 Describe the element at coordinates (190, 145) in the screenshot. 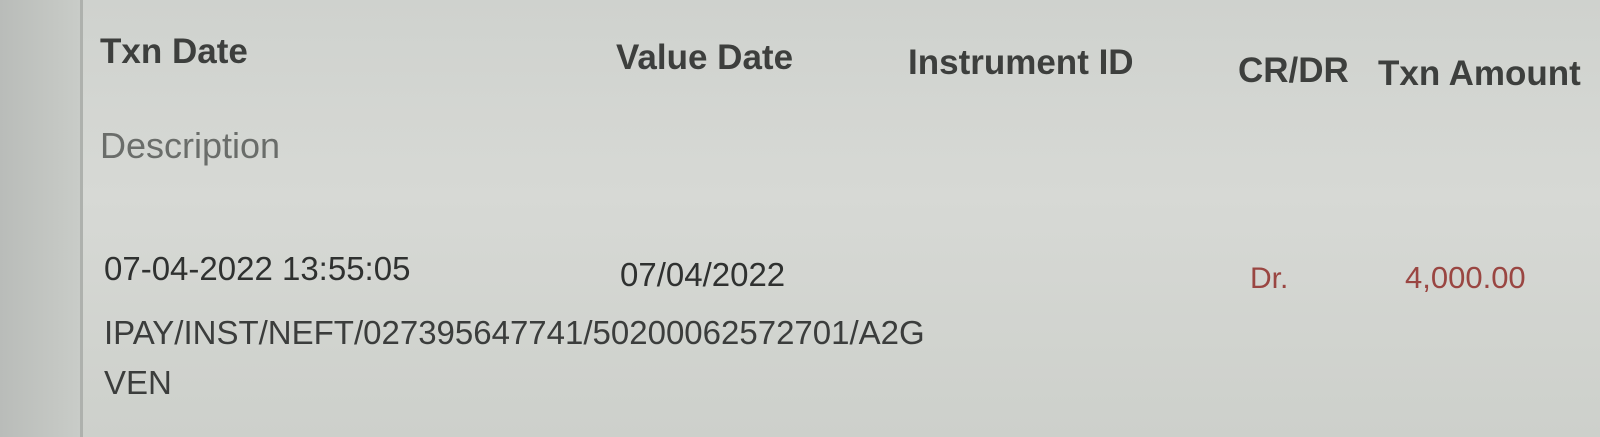

I see `header-description: Description` at that location.